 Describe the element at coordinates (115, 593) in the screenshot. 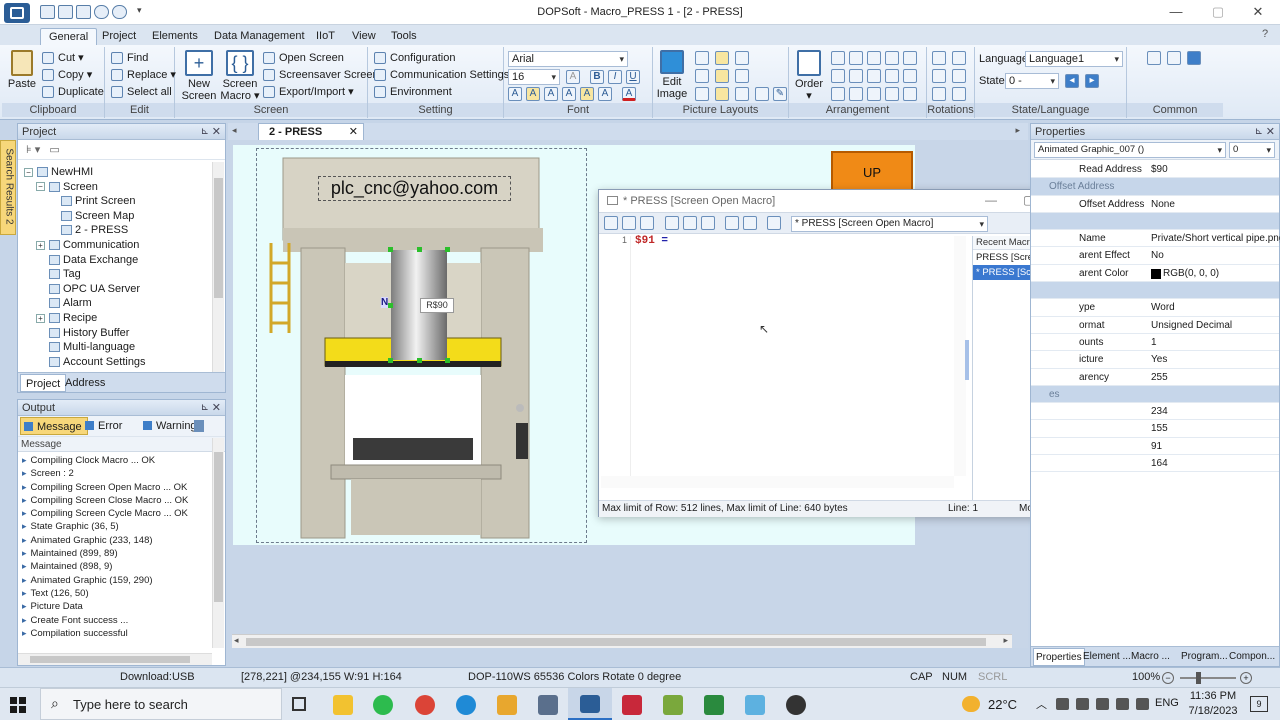

I see `output-line: Text (126, 50)` at that location.